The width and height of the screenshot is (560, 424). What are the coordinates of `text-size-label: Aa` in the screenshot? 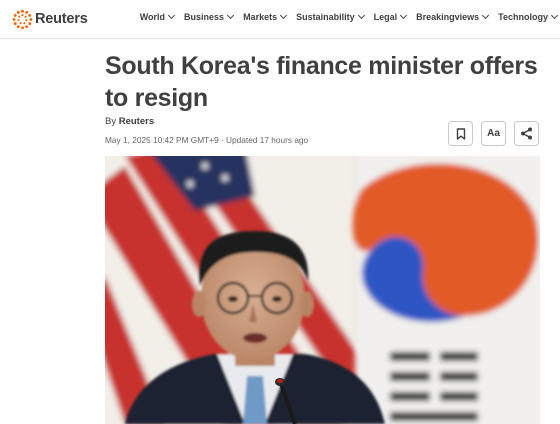 It's located at (493, 133).